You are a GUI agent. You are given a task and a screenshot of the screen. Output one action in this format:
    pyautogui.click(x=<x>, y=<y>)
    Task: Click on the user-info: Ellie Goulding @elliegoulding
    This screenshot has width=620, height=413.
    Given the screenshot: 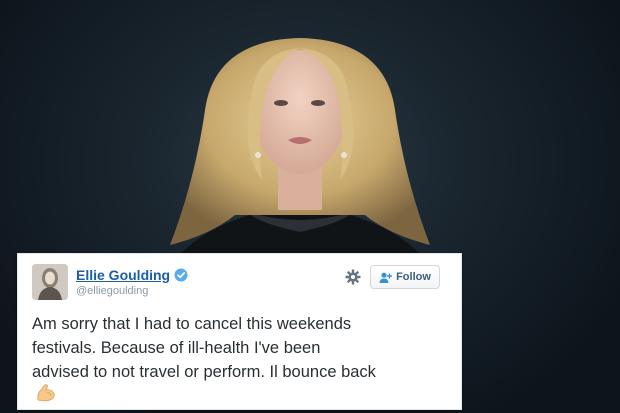 What is the action you would take?
    pyautogui.click(x=132, y=282)
    